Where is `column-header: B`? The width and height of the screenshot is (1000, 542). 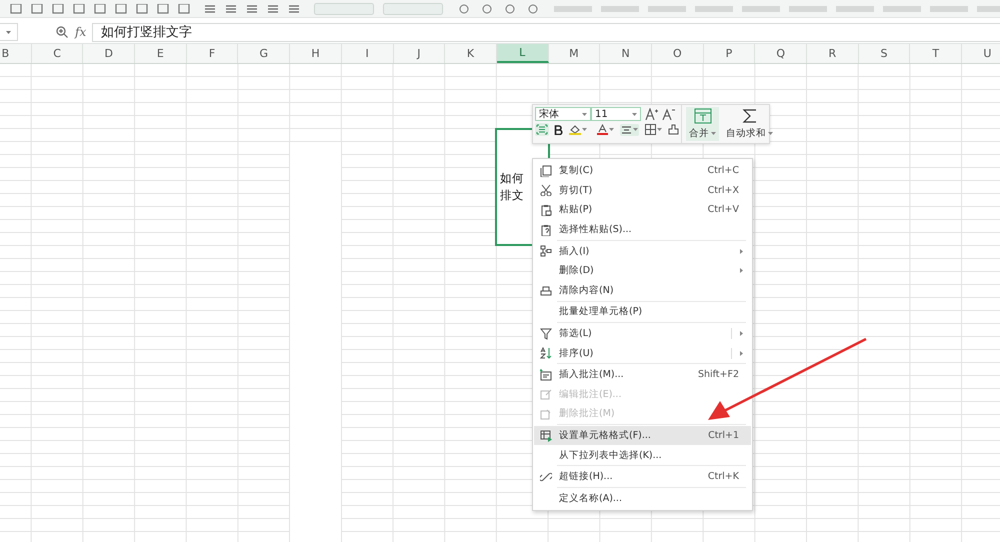 column-header: B is located at coordinates (16, 53).